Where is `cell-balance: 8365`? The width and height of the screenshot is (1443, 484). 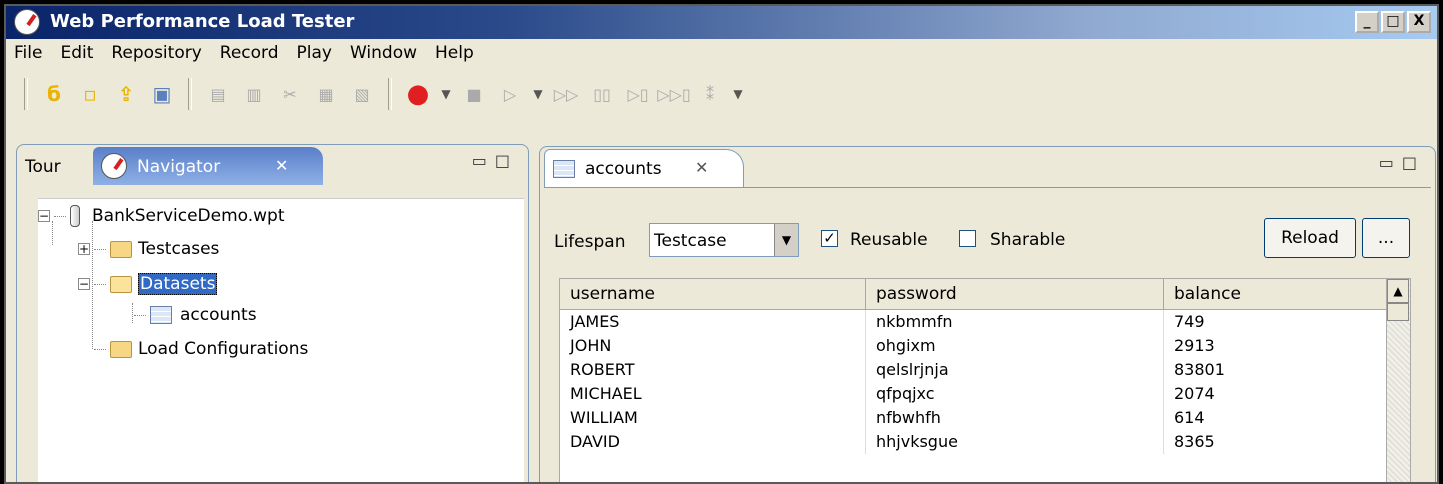 cell-balance: 8365 is located at coordinates (1276, 442).